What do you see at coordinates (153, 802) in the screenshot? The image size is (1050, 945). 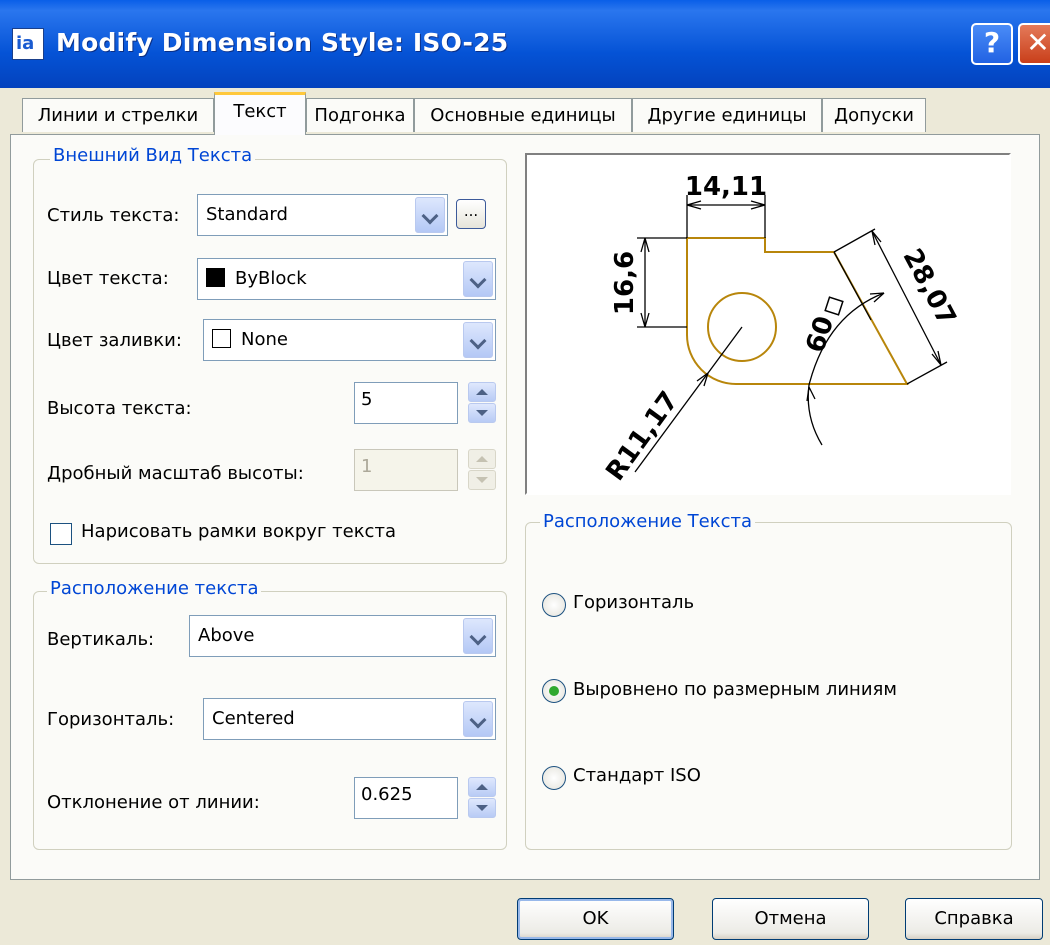 I see `offset-label: Отклонение от линии:` at bounding box center [153, 802].